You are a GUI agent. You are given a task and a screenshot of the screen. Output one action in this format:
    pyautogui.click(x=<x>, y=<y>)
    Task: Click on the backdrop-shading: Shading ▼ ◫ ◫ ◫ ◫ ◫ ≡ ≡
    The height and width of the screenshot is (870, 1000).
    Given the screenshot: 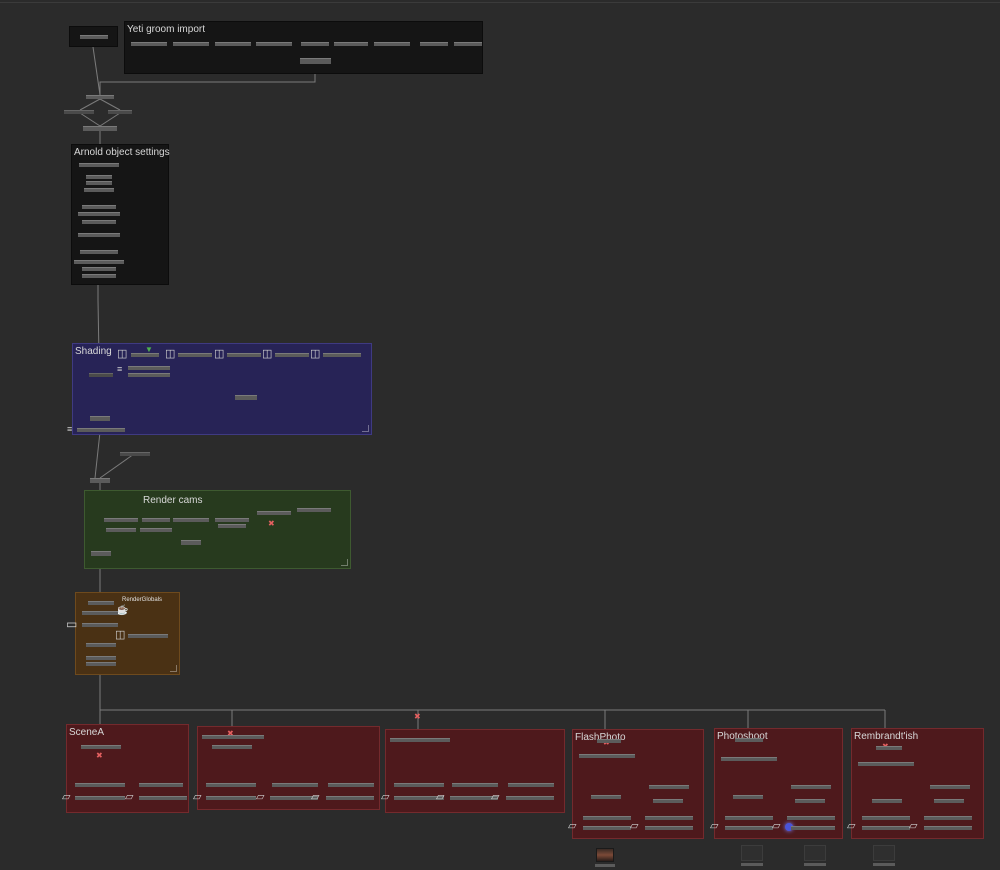 What is the action you would take?
    pyautogui.click(x=219, y=389)
    